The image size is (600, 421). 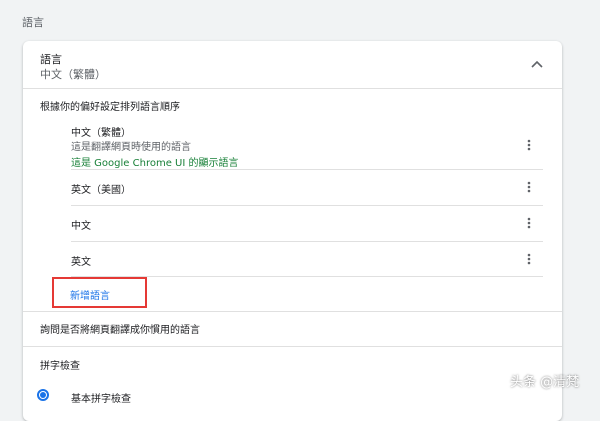 What do you see at coordinates (81, 226) in the screenshot?
I see `language-name: 中文` at bounding box center [81, 226].